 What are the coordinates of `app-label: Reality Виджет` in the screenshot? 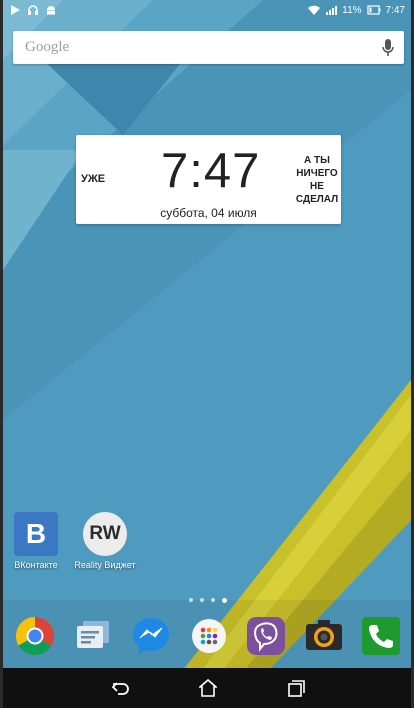 It's located at (105, 565).